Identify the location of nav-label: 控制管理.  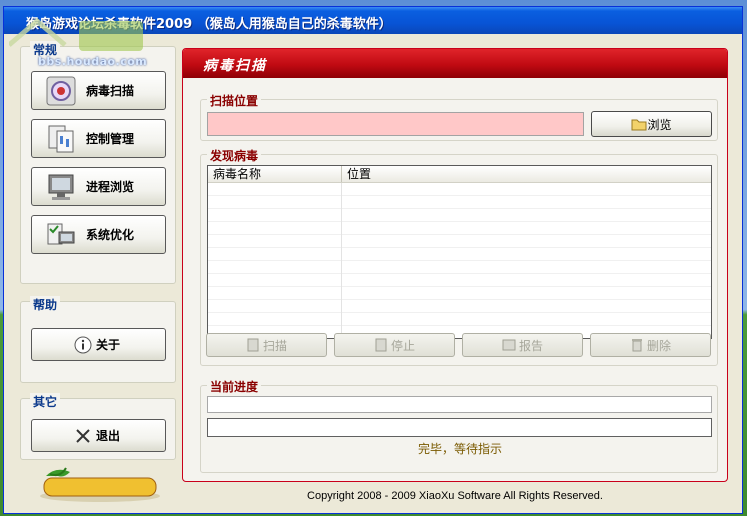
(110, 139).